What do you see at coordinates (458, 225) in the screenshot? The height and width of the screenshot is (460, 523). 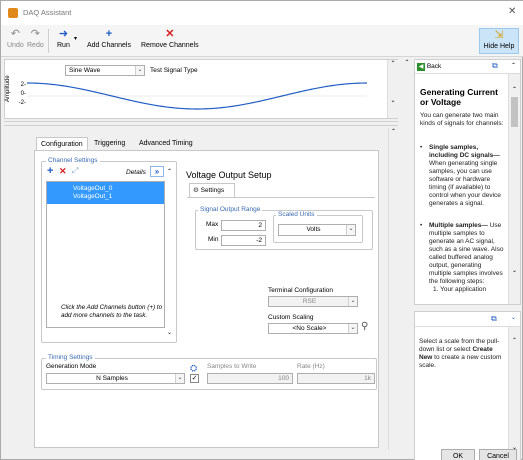 I see `bullet-title: Multiple samples—` at bounding box center [458, 225].